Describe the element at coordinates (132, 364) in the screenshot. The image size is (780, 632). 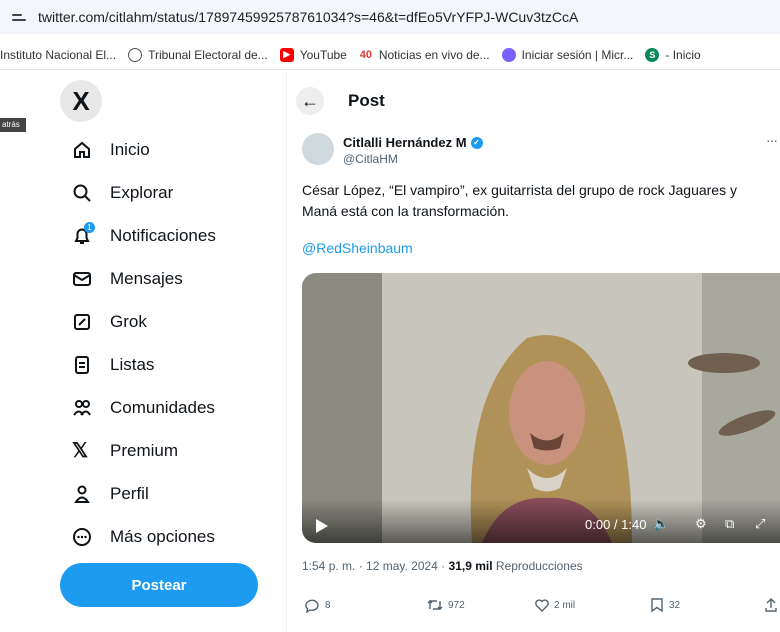
I see `sidebar-item-label: Listas` at that location.